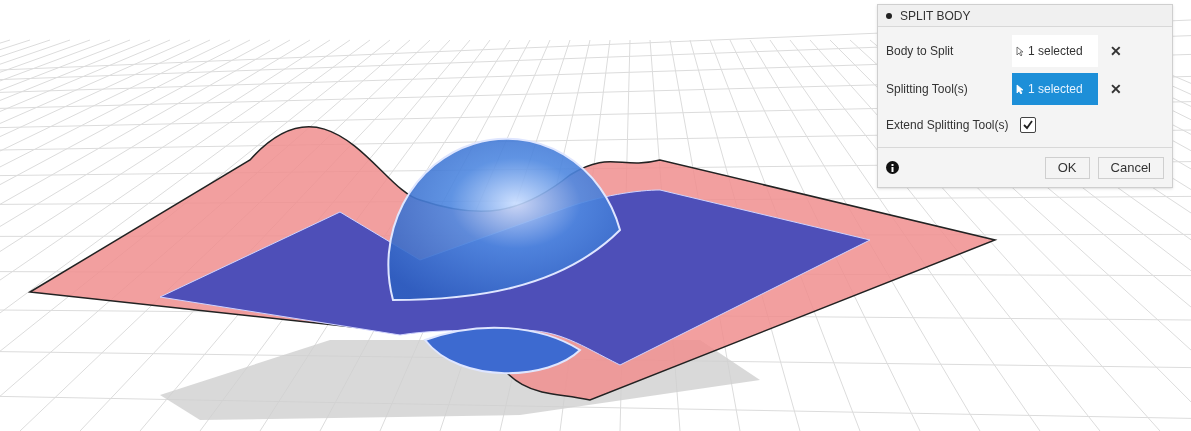 This screenshot has width=1191, height=431. What do you see at coordinates (889, 15) in the screenshot?
I see `bullet-icon` at bounding box center [889, 15].